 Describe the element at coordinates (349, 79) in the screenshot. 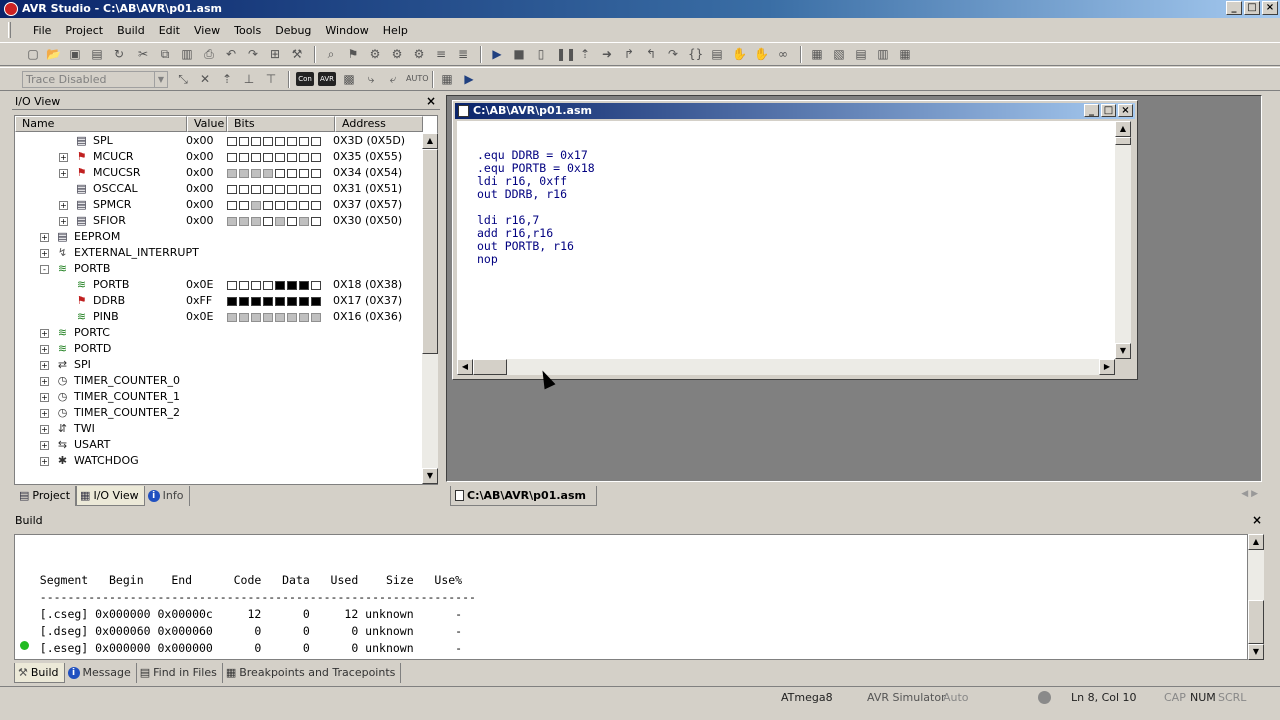

I see `chip-icon: ▩` at that location.